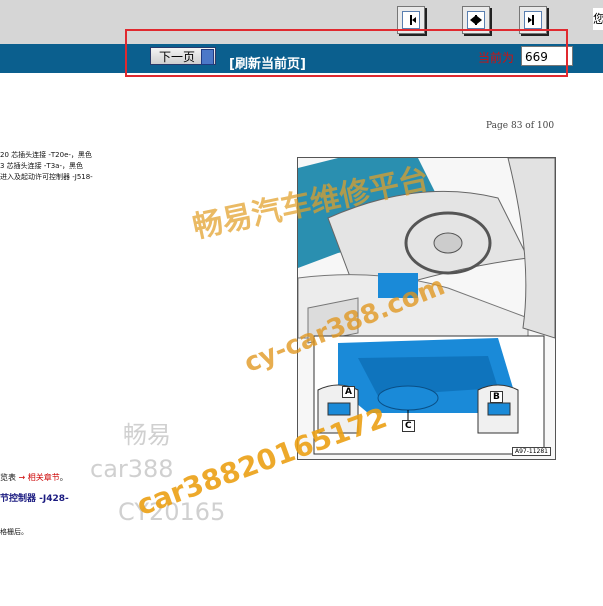 Image resolution: width=603 pixels, height=606 pixels. What do you see at coordinates (14, 532) in the screenshot?
I see `grille-text: 格栅后。` at bounding box center [14, 532].